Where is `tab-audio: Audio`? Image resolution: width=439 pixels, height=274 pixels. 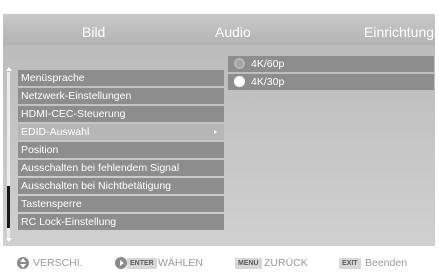 tab-audio: Audio is located at coordinates (233, 29).